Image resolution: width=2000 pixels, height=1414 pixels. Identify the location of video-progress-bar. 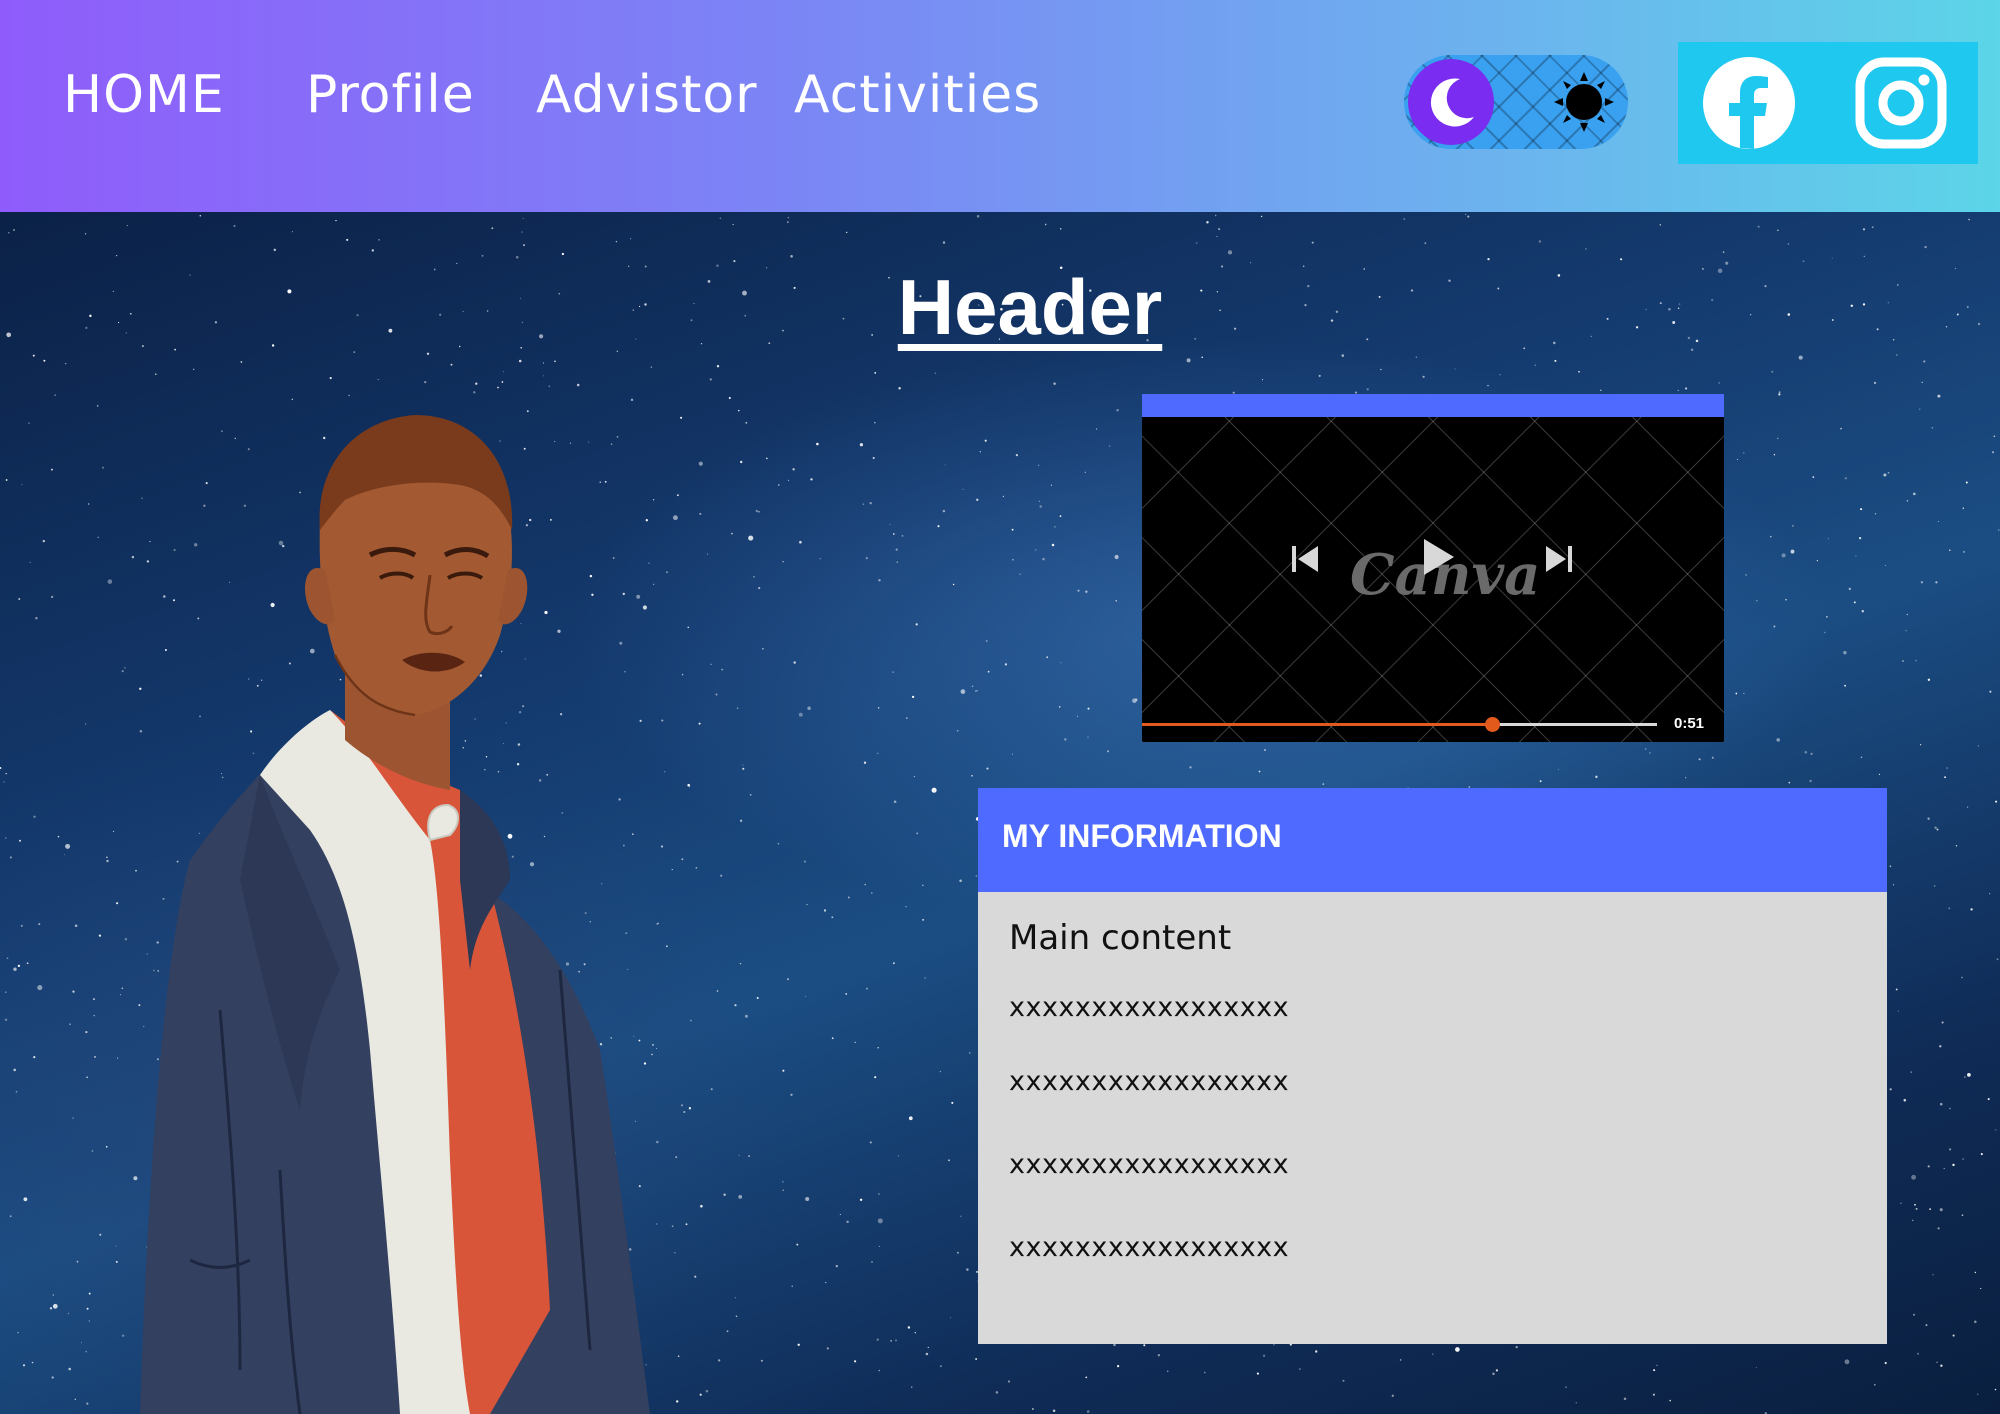
(1399, 724).